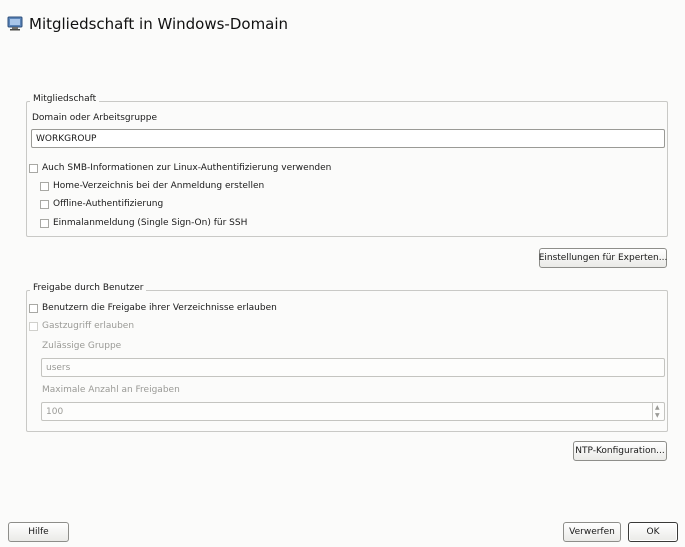  Describe the element at coordinates (653, 532) in the screenshot. I see `ok-button: OK` at that location.